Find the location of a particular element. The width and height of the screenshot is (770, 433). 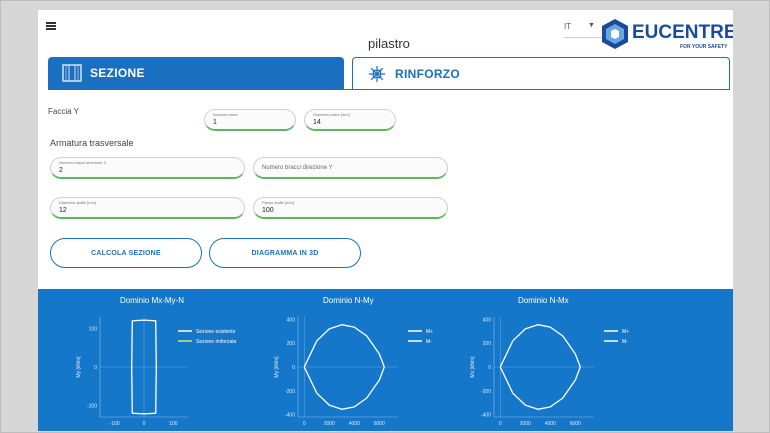

bracci-x-value: 2 is located at coordinates (61, 170).